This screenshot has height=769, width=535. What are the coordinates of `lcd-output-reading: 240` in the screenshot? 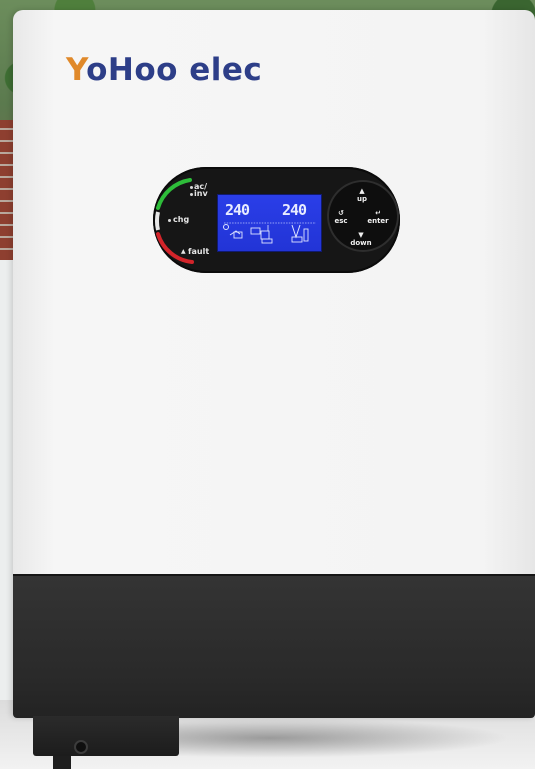 It's located at (294, 210).